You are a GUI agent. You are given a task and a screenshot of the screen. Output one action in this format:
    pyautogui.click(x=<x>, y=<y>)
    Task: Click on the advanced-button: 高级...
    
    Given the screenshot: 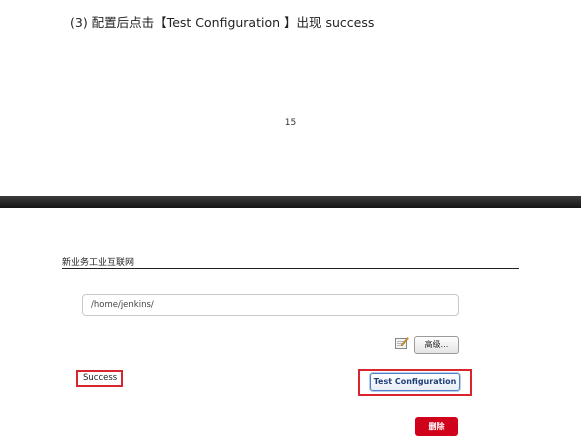 What is the action you would take?
    pyautogui.click(x=436, y=345)
    